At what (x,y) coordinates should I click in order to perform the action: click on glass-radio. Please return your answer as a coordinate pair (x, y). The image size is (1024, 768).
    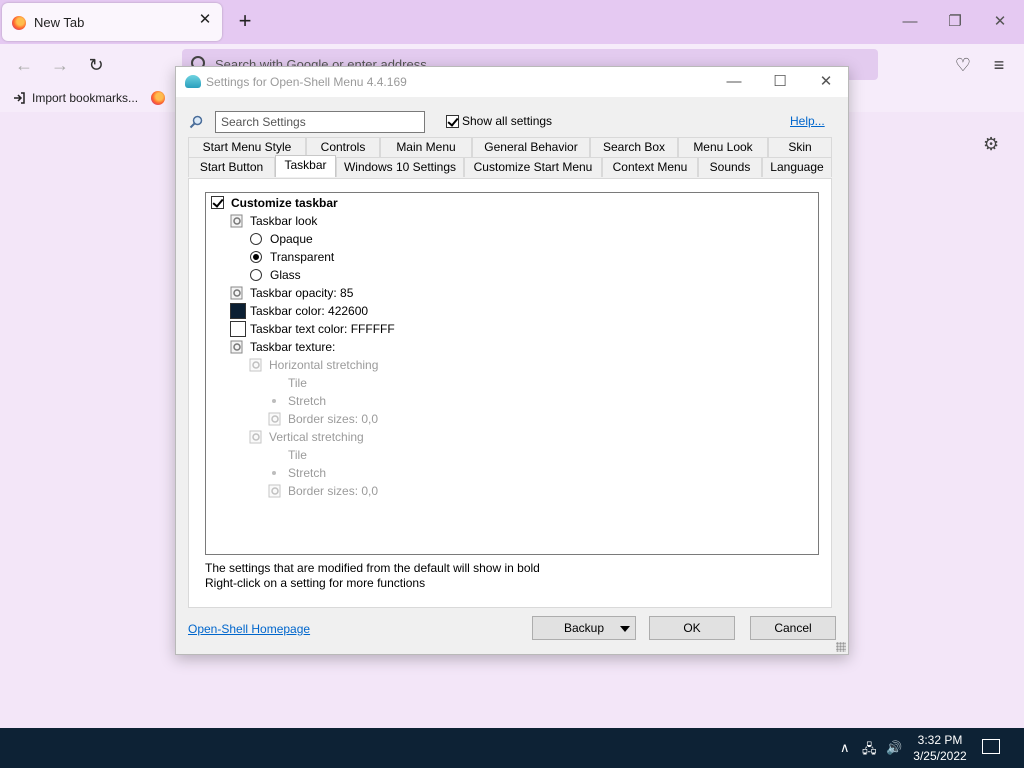
    Looking at the image, I should click on (256, 275).